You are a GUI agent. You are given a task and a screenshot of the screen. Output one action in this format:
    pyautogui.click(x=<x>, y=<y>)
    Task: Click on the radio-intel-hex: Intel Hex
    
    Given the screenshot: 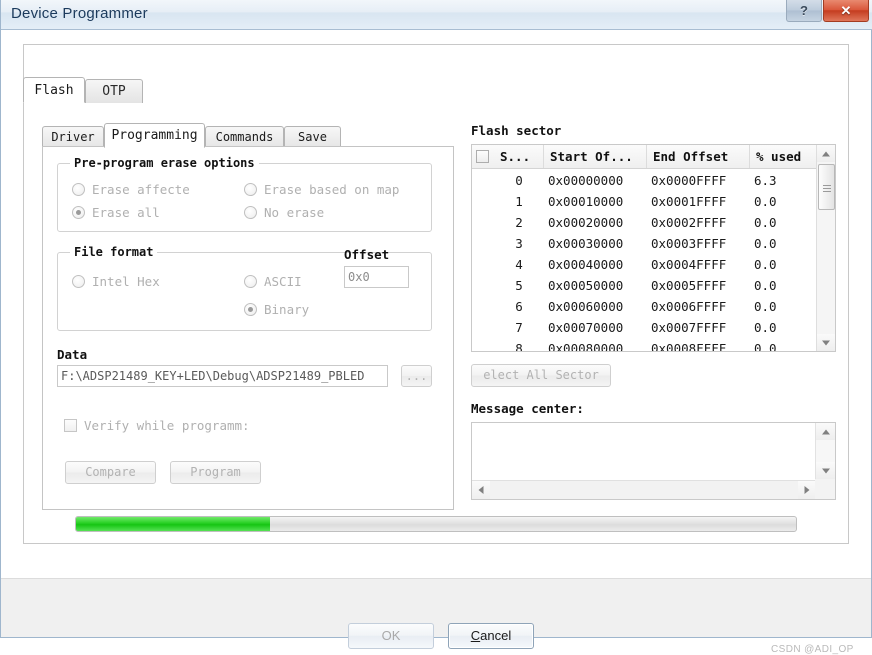 What is the action you would take?
    pyautogui.click(x=116, y=281)
    